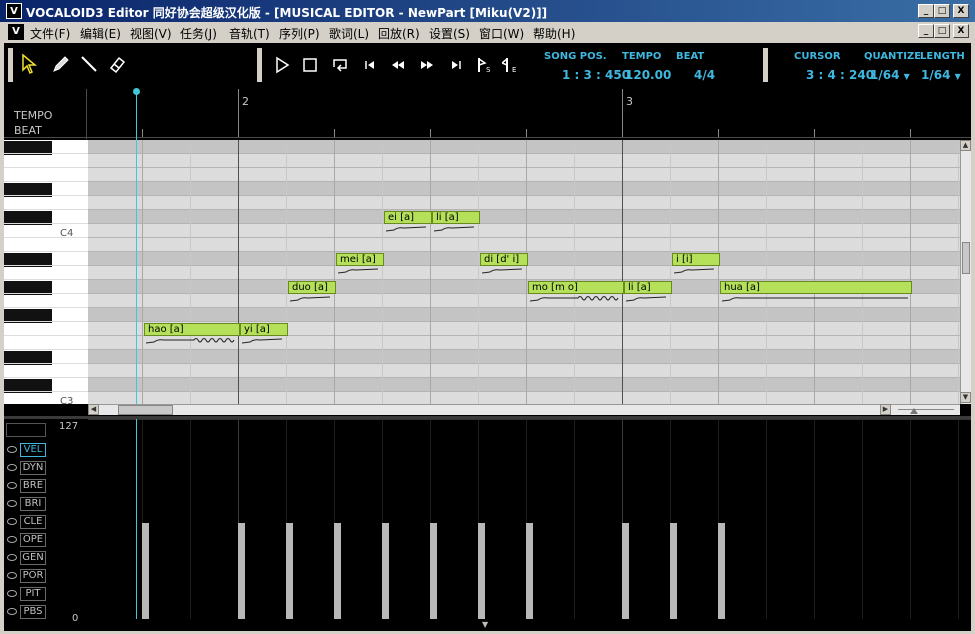 The image size is (975, 634). Describe the element at coordinates (485, 624) in the screenshot. I see `expand-down-icon: ▼` at that location.